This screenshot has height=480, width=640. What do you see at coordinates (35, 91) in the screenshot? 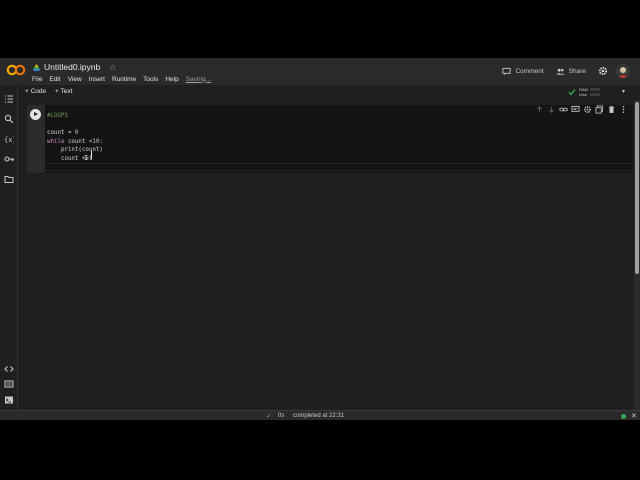
I see `add-code-cell-button: + Code` at bounding box center [35, 91].